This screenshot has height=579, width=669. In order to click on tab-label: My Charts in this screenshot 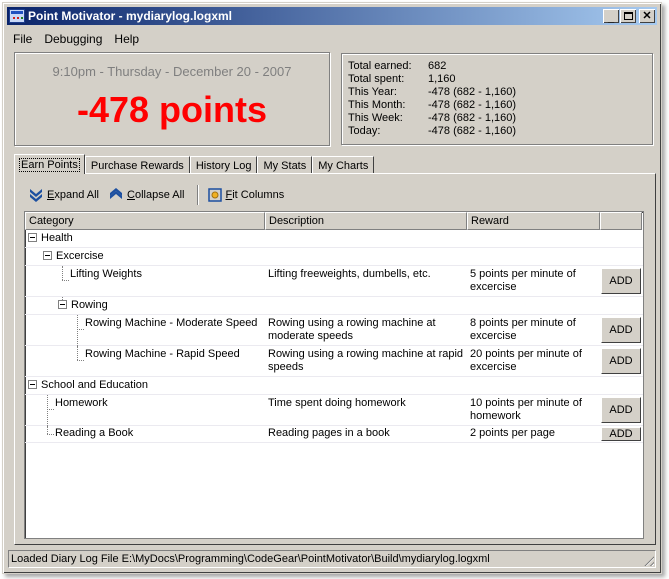, I will do `click(343, 165)`.